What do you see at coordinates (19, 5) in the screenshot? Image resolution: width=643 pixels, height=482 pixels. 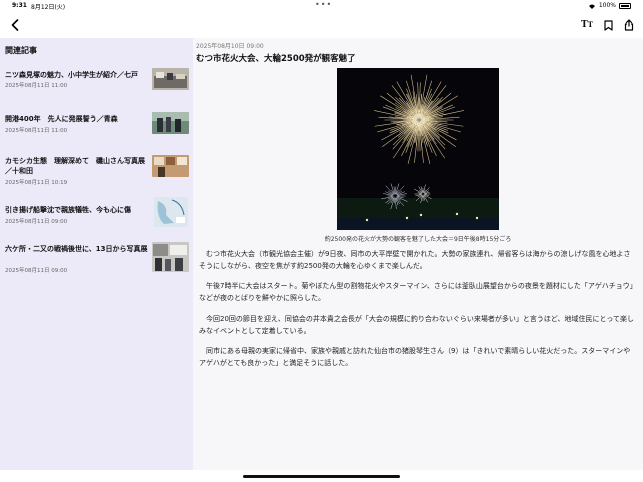 I see `status-time: 9:31` at bounding box center [19, 5].